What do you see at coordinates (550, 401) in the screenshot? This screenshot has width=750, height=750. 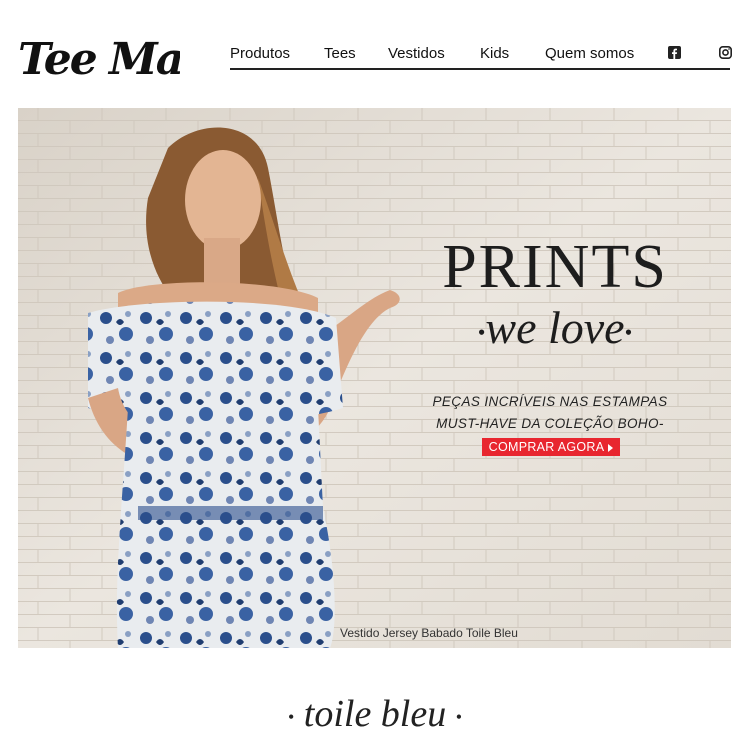 I see `tagline-line-1: PEÇAS INCRÍVEIS NAS ESTAMPAS` at bounding box center [550, 401].